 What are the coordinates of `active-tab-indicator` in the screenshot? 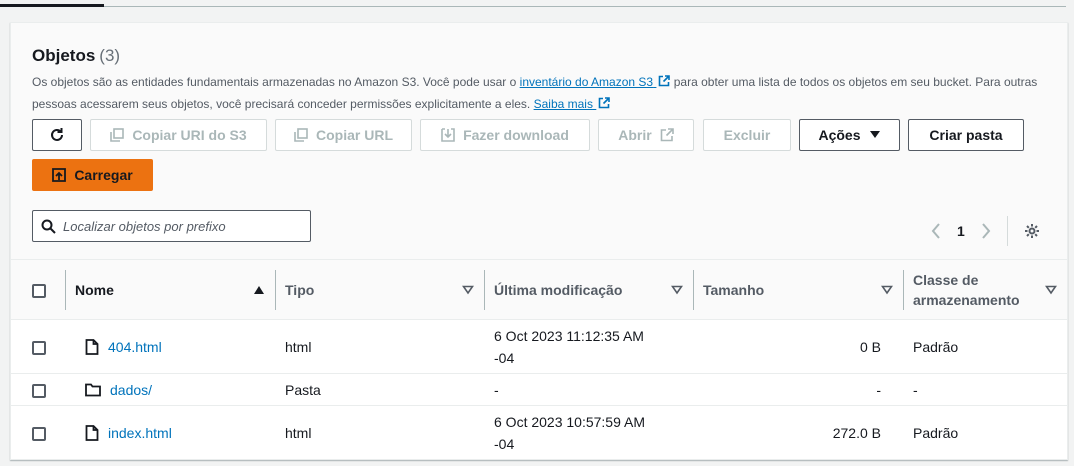 It's located at (52, 5).